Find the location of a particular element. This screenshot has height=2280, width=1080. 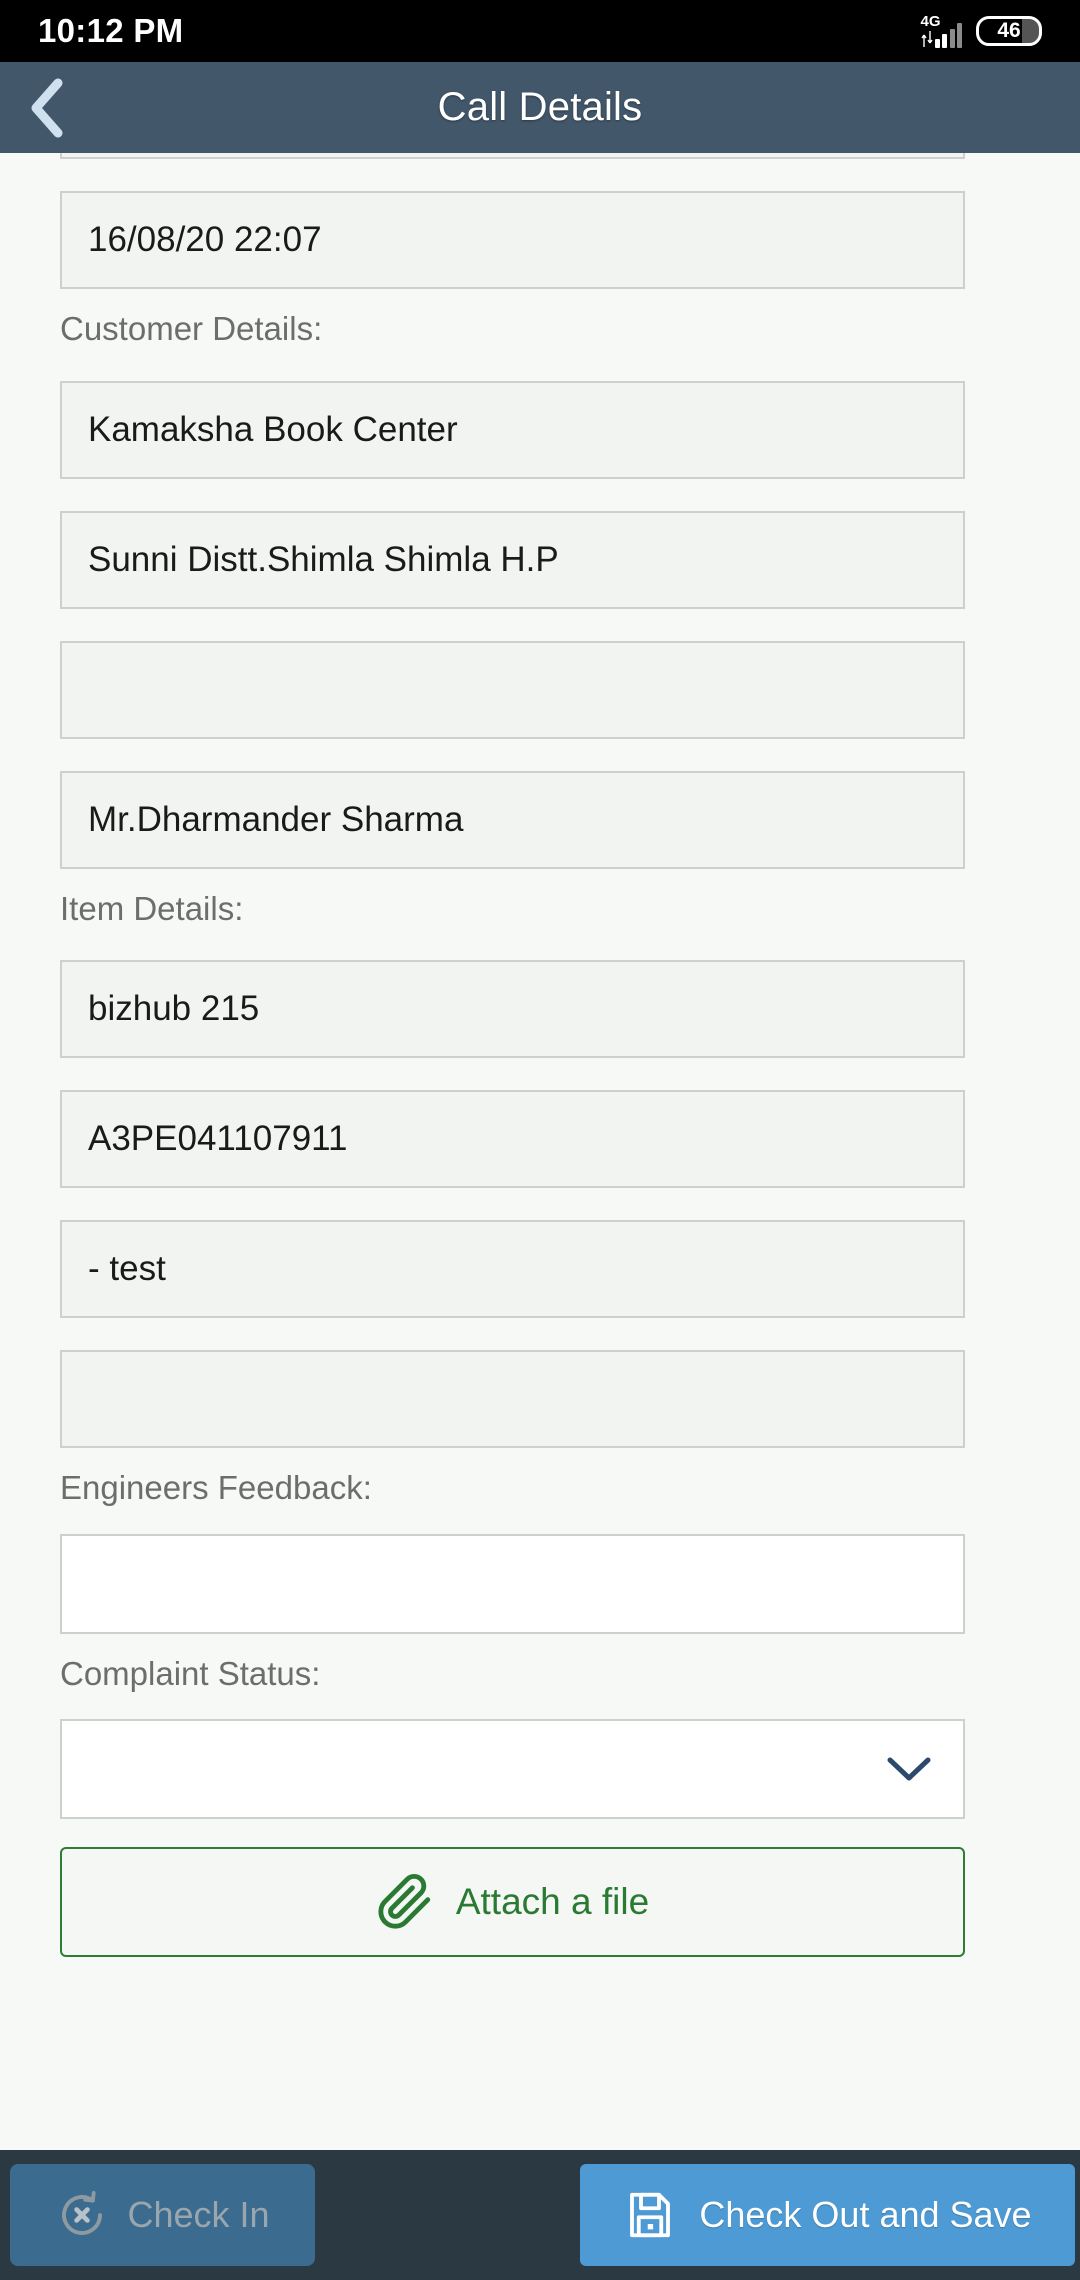

check-in-button: Check In is located at coordinates (162, 2215).